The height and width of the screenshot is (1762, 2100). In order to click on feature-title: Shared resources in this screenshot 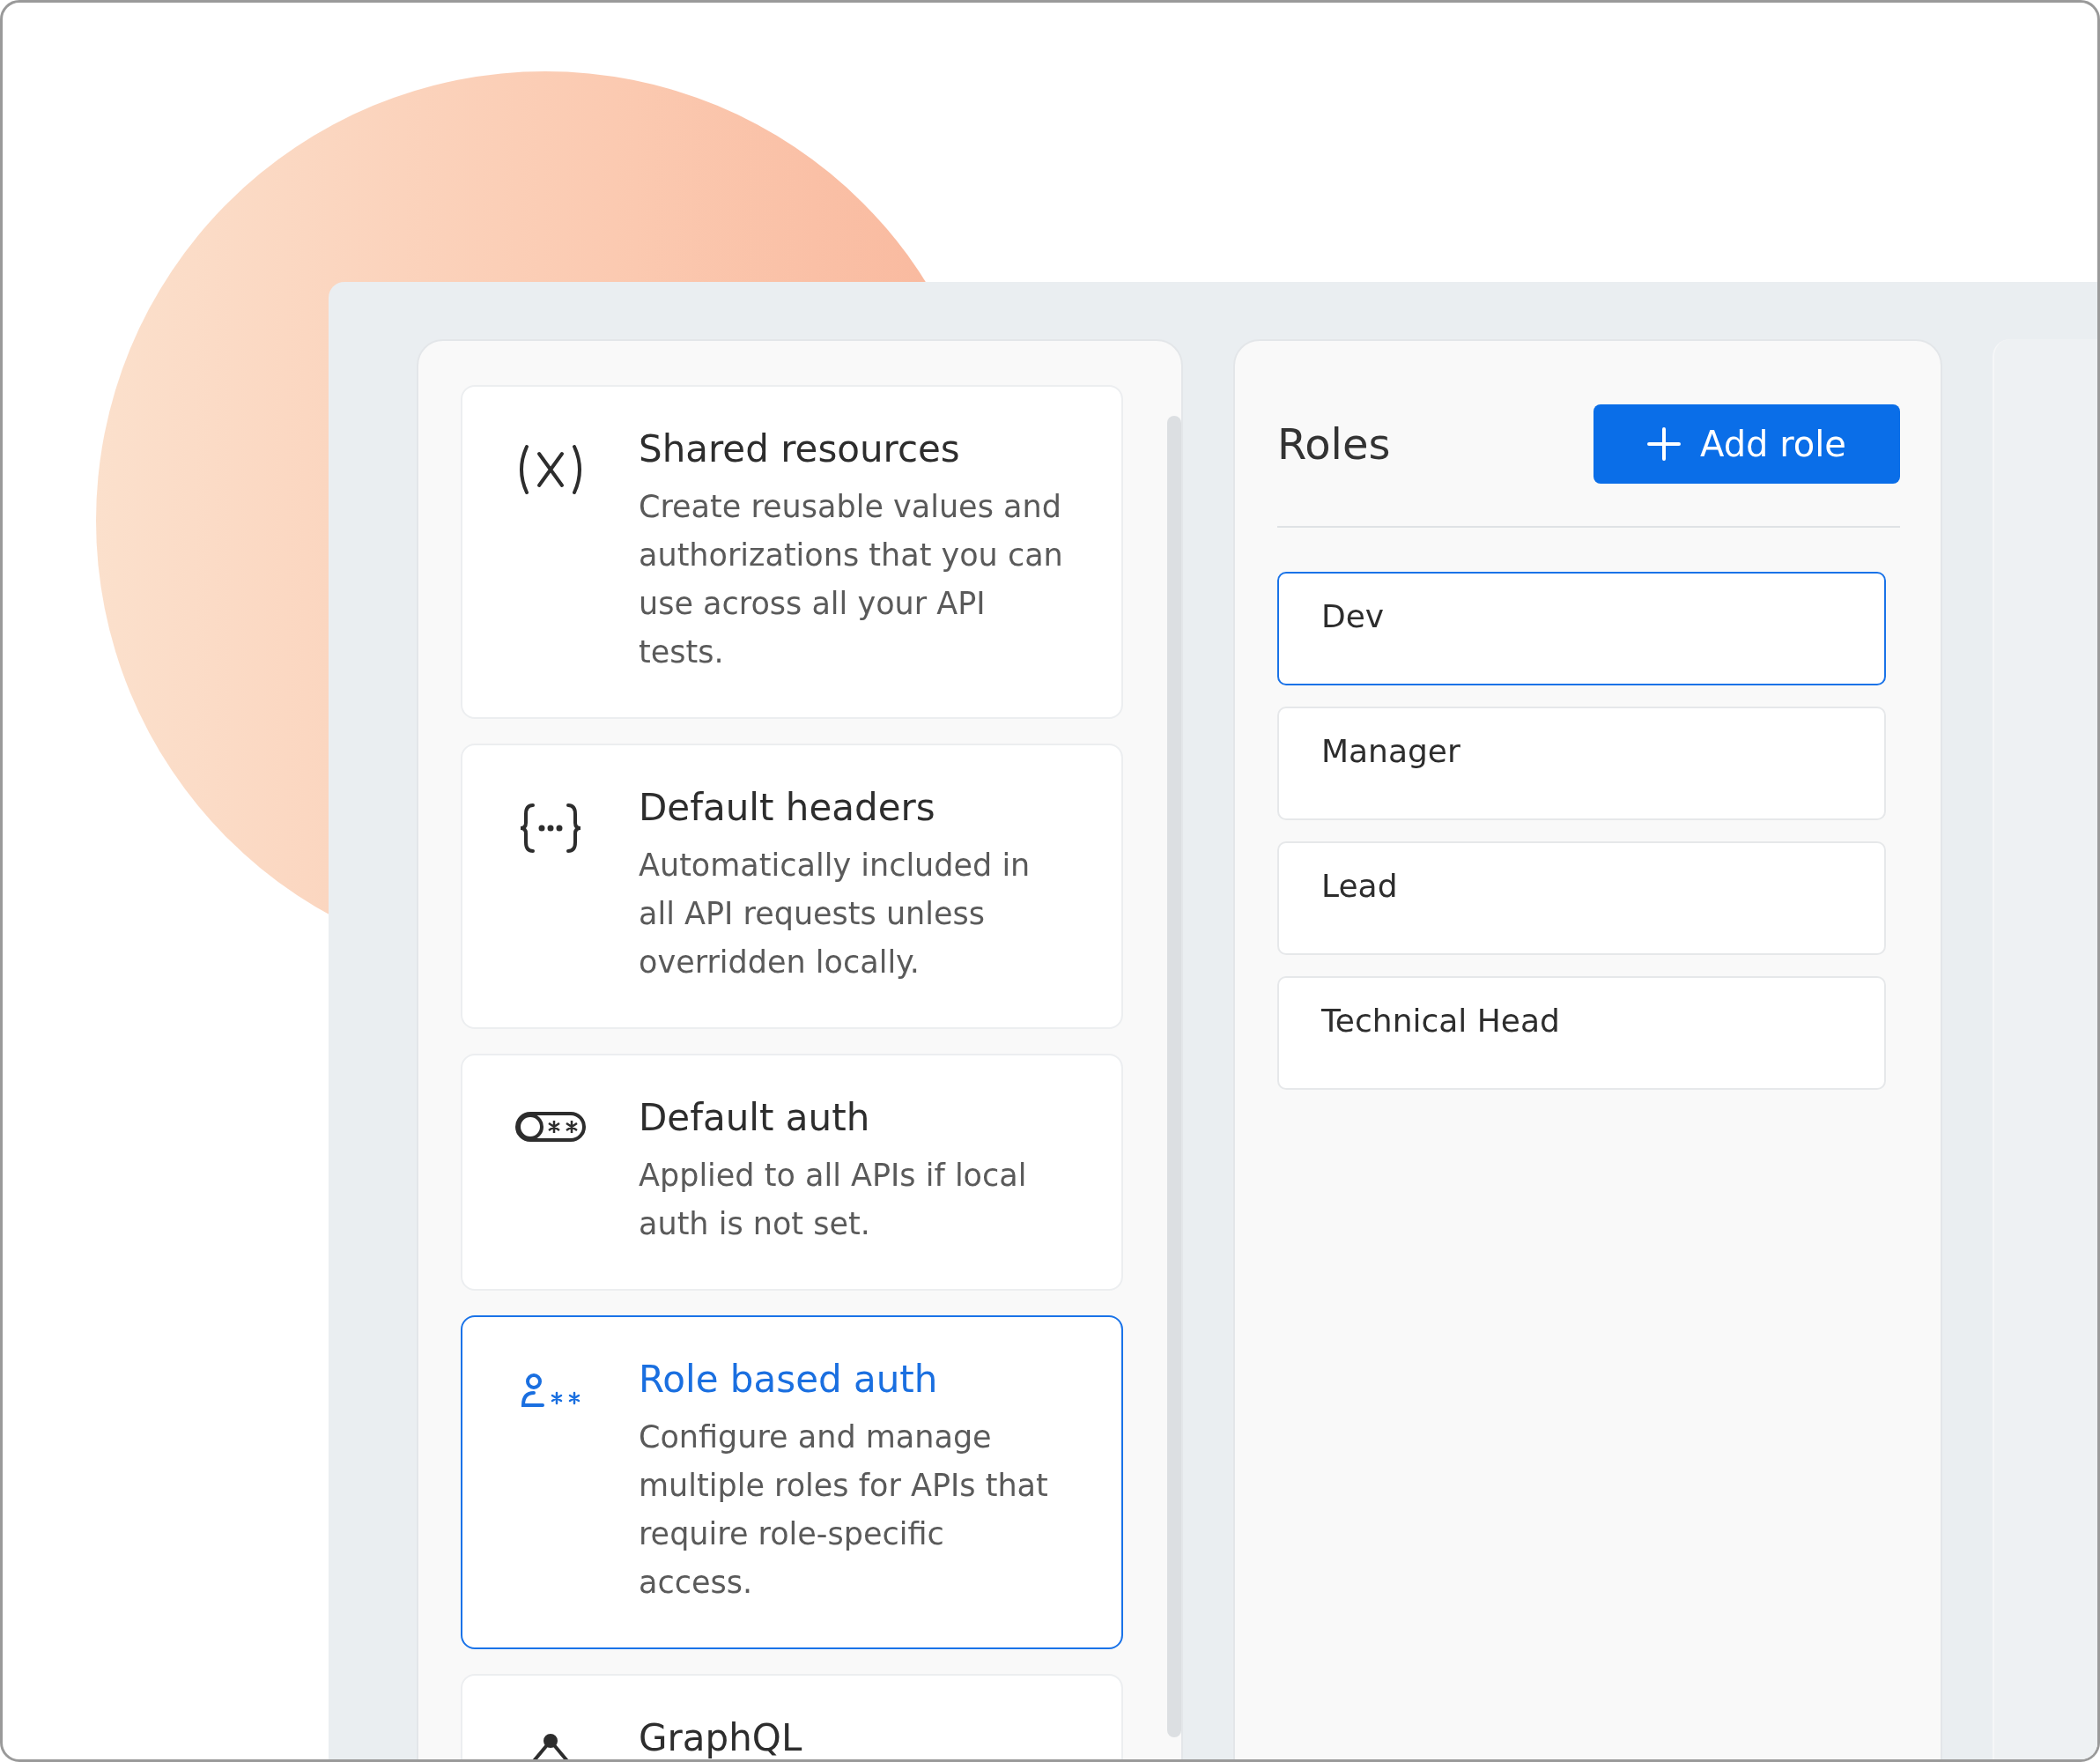, I will do `click(800, 448)`.